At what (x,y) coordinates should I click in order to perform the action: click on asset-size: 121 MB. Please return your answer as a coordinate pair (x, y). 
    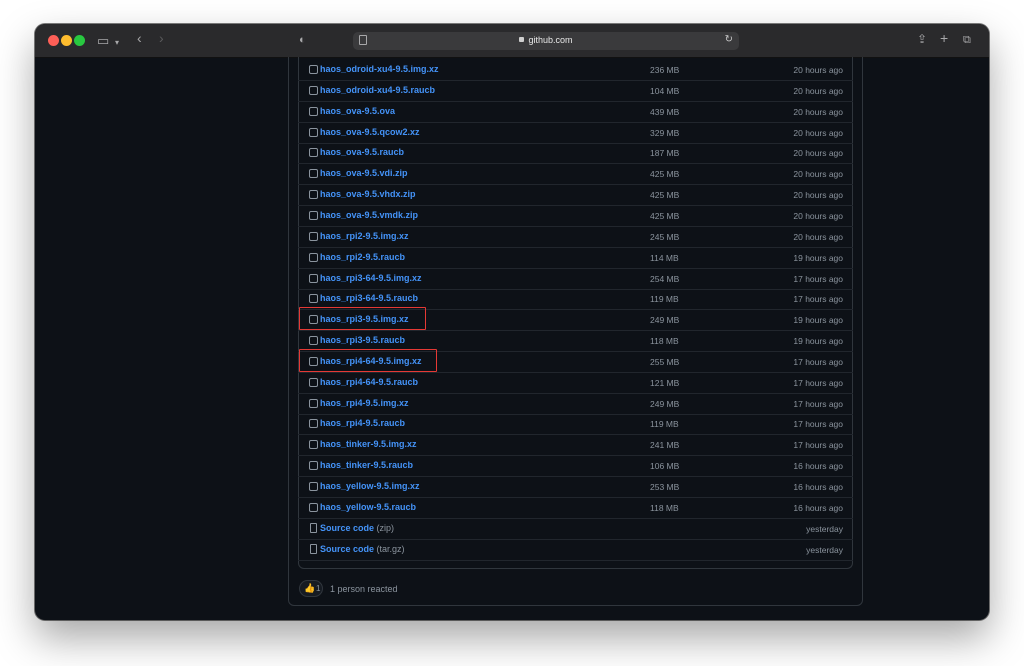
    Looking at the image, I should click on (665, 382).